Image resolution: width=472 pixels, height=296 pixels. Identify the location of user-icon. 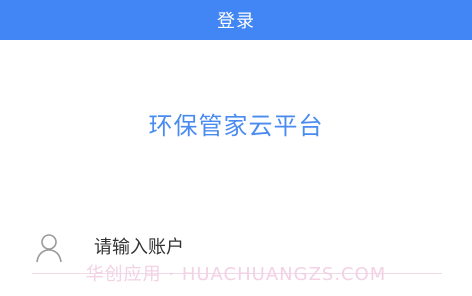
(49, 248).